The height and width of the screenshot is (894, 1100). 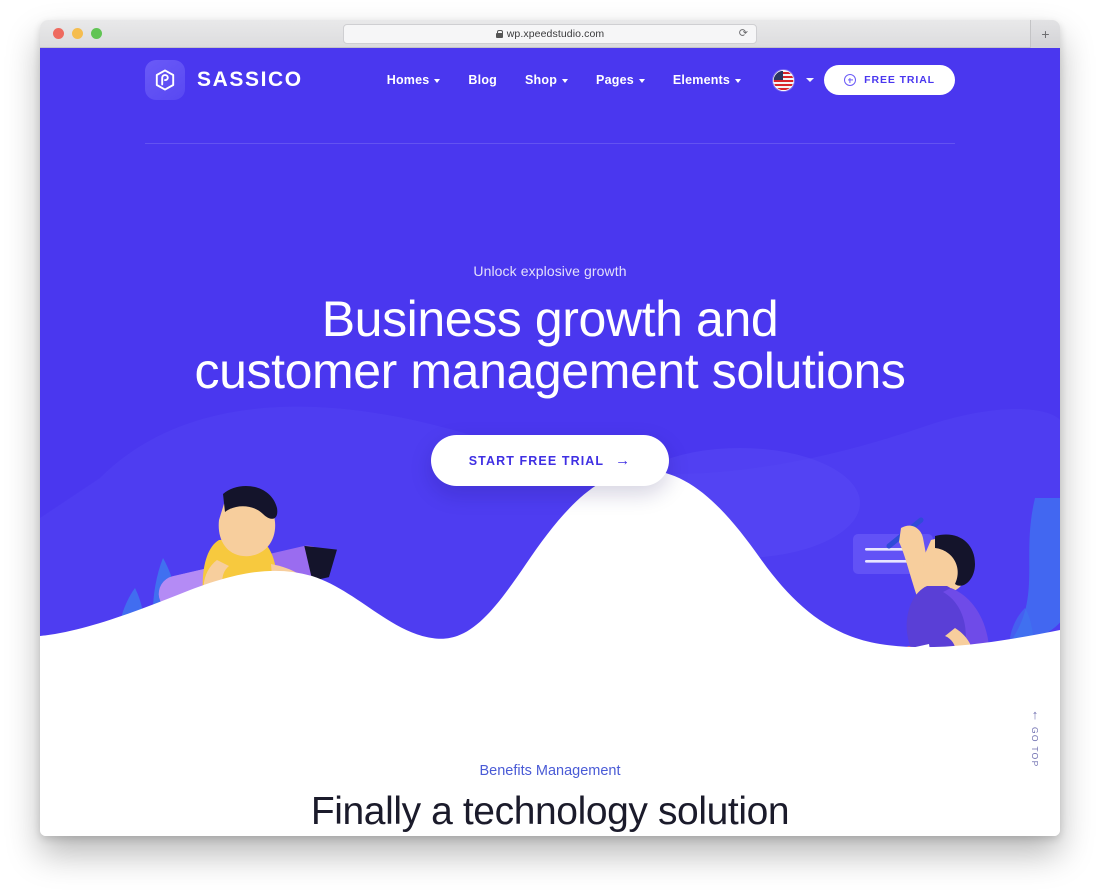 I want to click on minimize-window-button, so click(x=77, y=33).